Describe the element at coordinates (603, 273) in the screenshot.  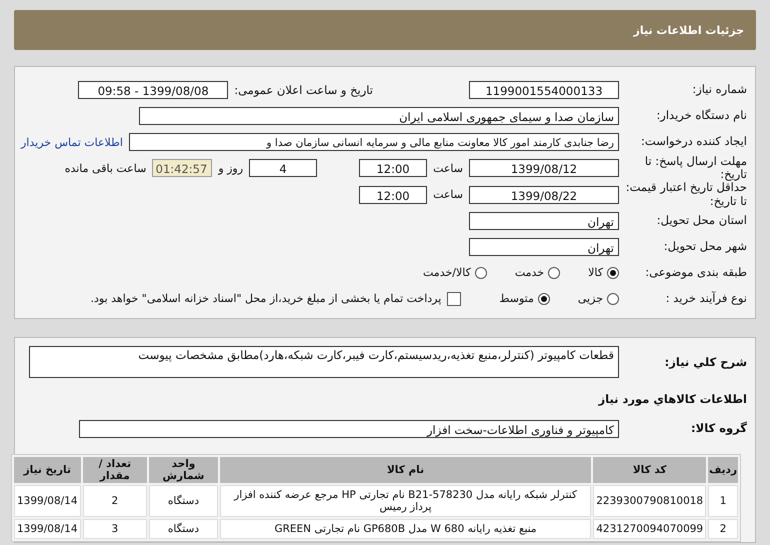
I see `category-radio: کالا` at that location.